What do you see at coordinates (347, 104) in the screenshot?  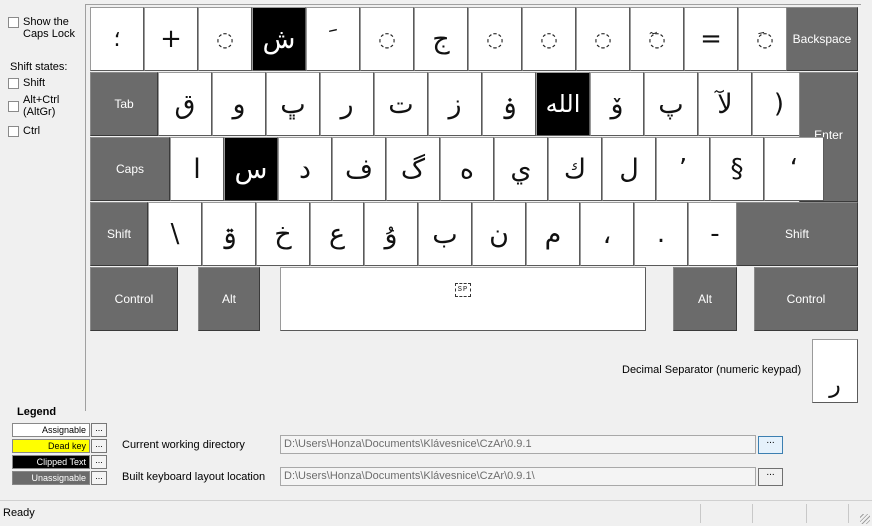 I see `key-r2-4: ر` at bounding box center [347, 104].